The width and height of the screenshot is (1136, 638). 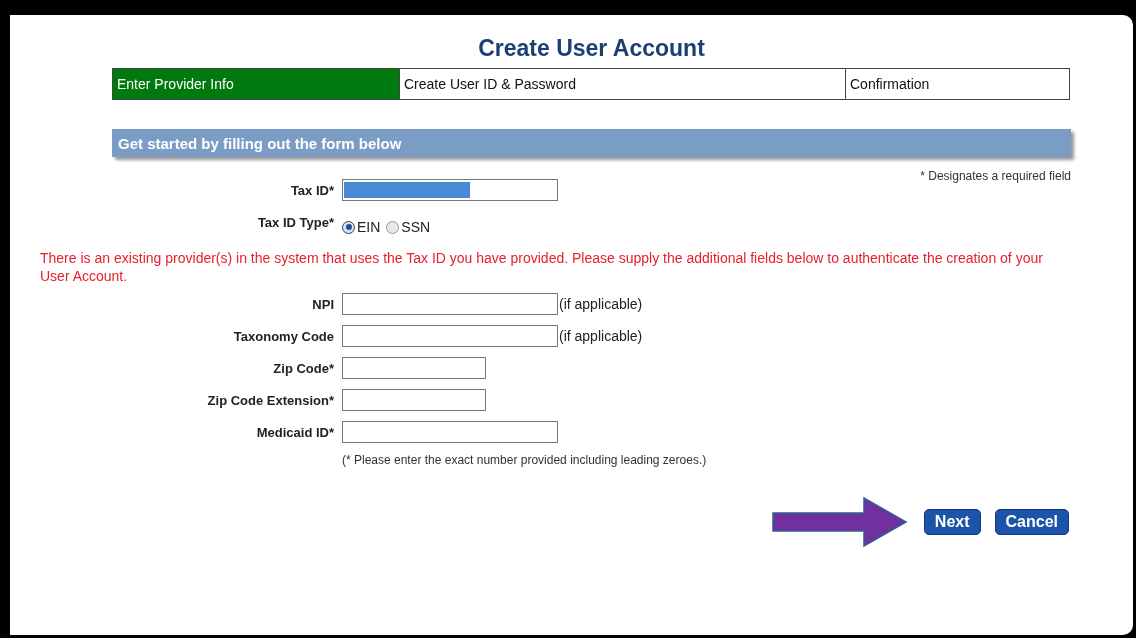 What do you see at coordinates (839, 522) in the screenshot?
I see `arrow-icon` at bounding box center [839, 522].